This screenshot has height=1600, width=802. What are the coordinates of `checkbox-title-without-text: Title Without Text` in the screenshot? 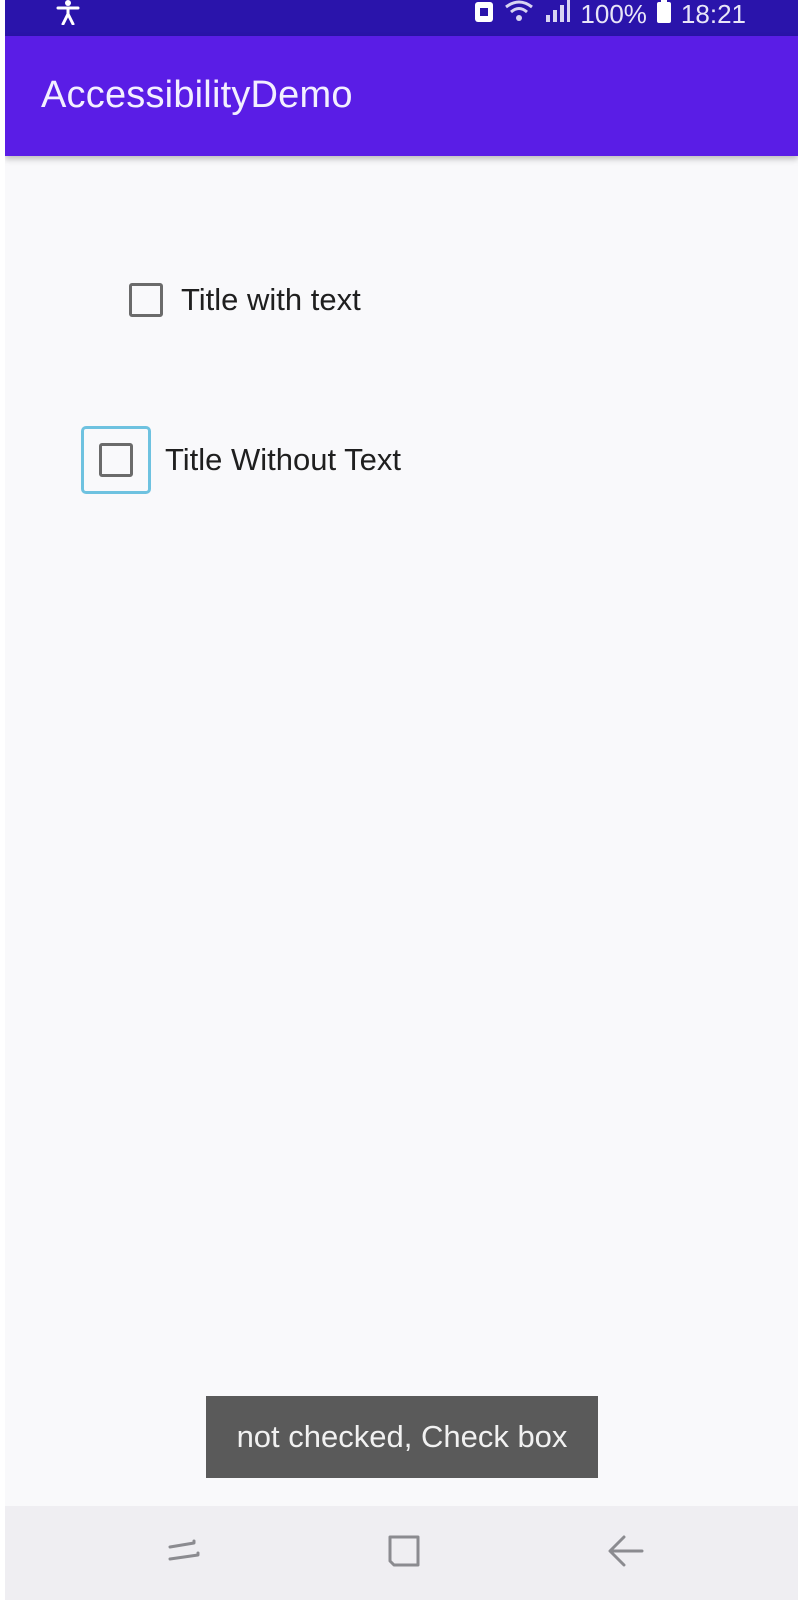 It's located at (241, 460).